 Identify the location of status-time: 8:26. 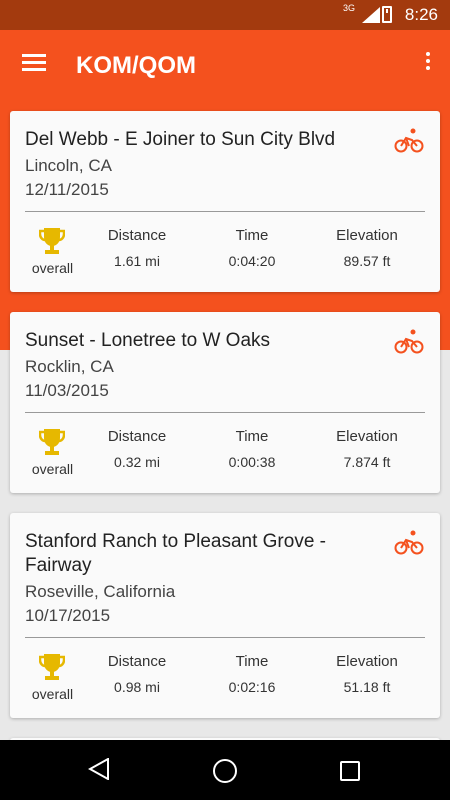
(421, 14).